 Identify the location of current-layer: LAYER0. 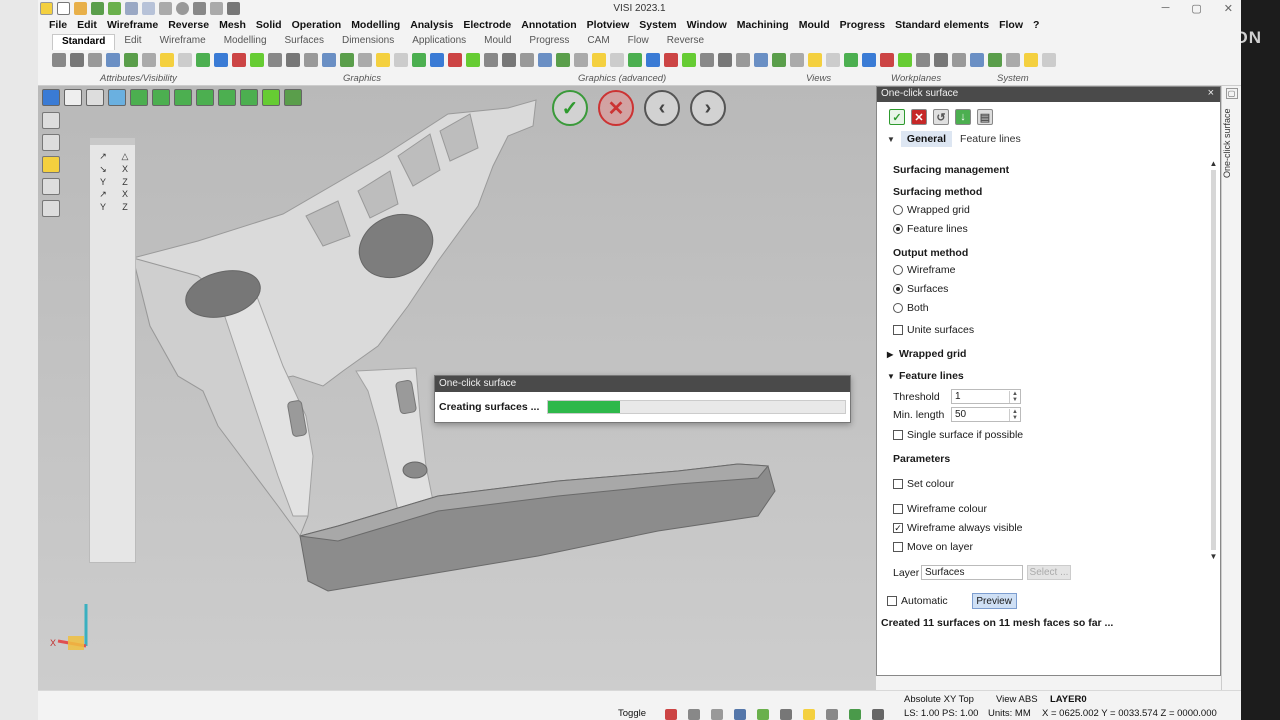
(1068, 699).